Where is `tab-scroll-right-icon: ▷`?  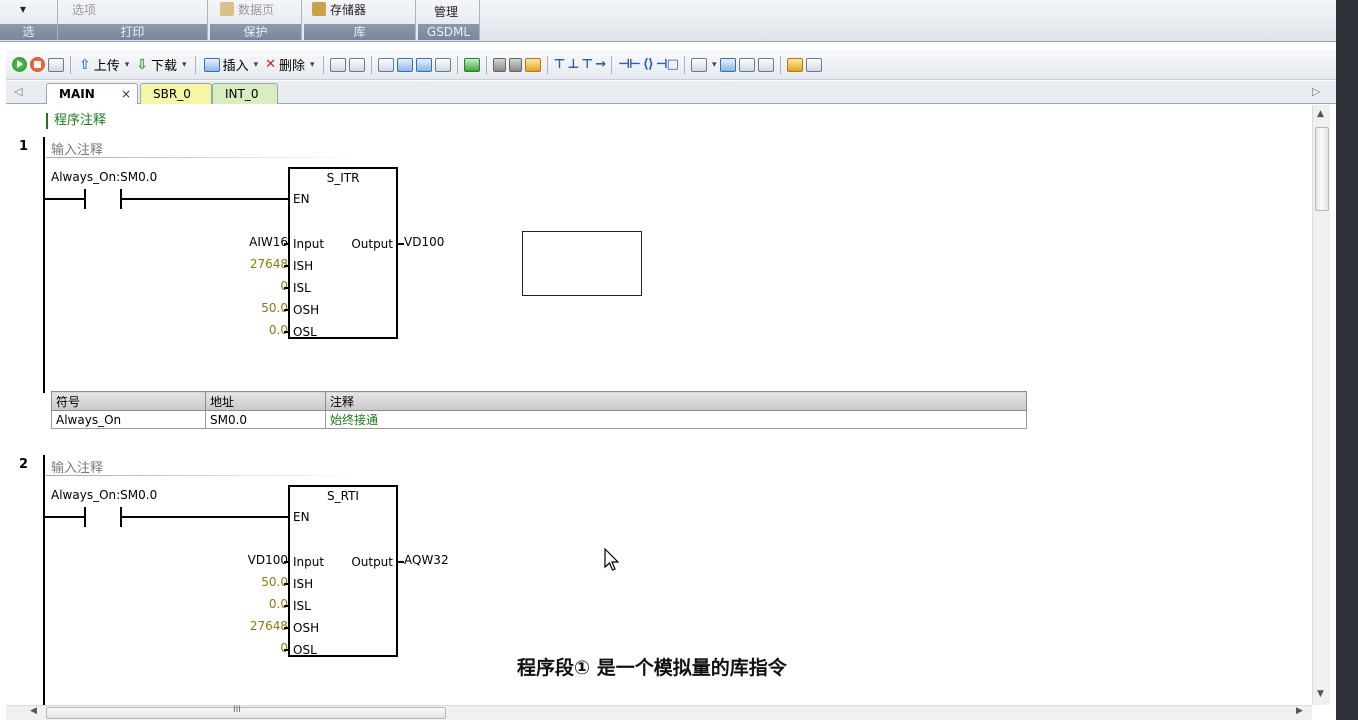
tab-scroll-right-icon: ▷ is located at coordinates (1316, 91).